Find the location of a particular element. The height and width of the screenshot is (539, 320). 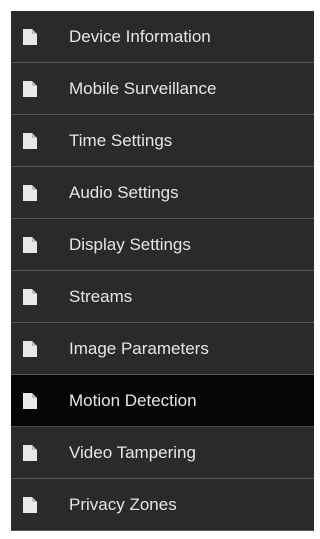

menu-item-label: Display Settings is located at coordinates (130, 244).